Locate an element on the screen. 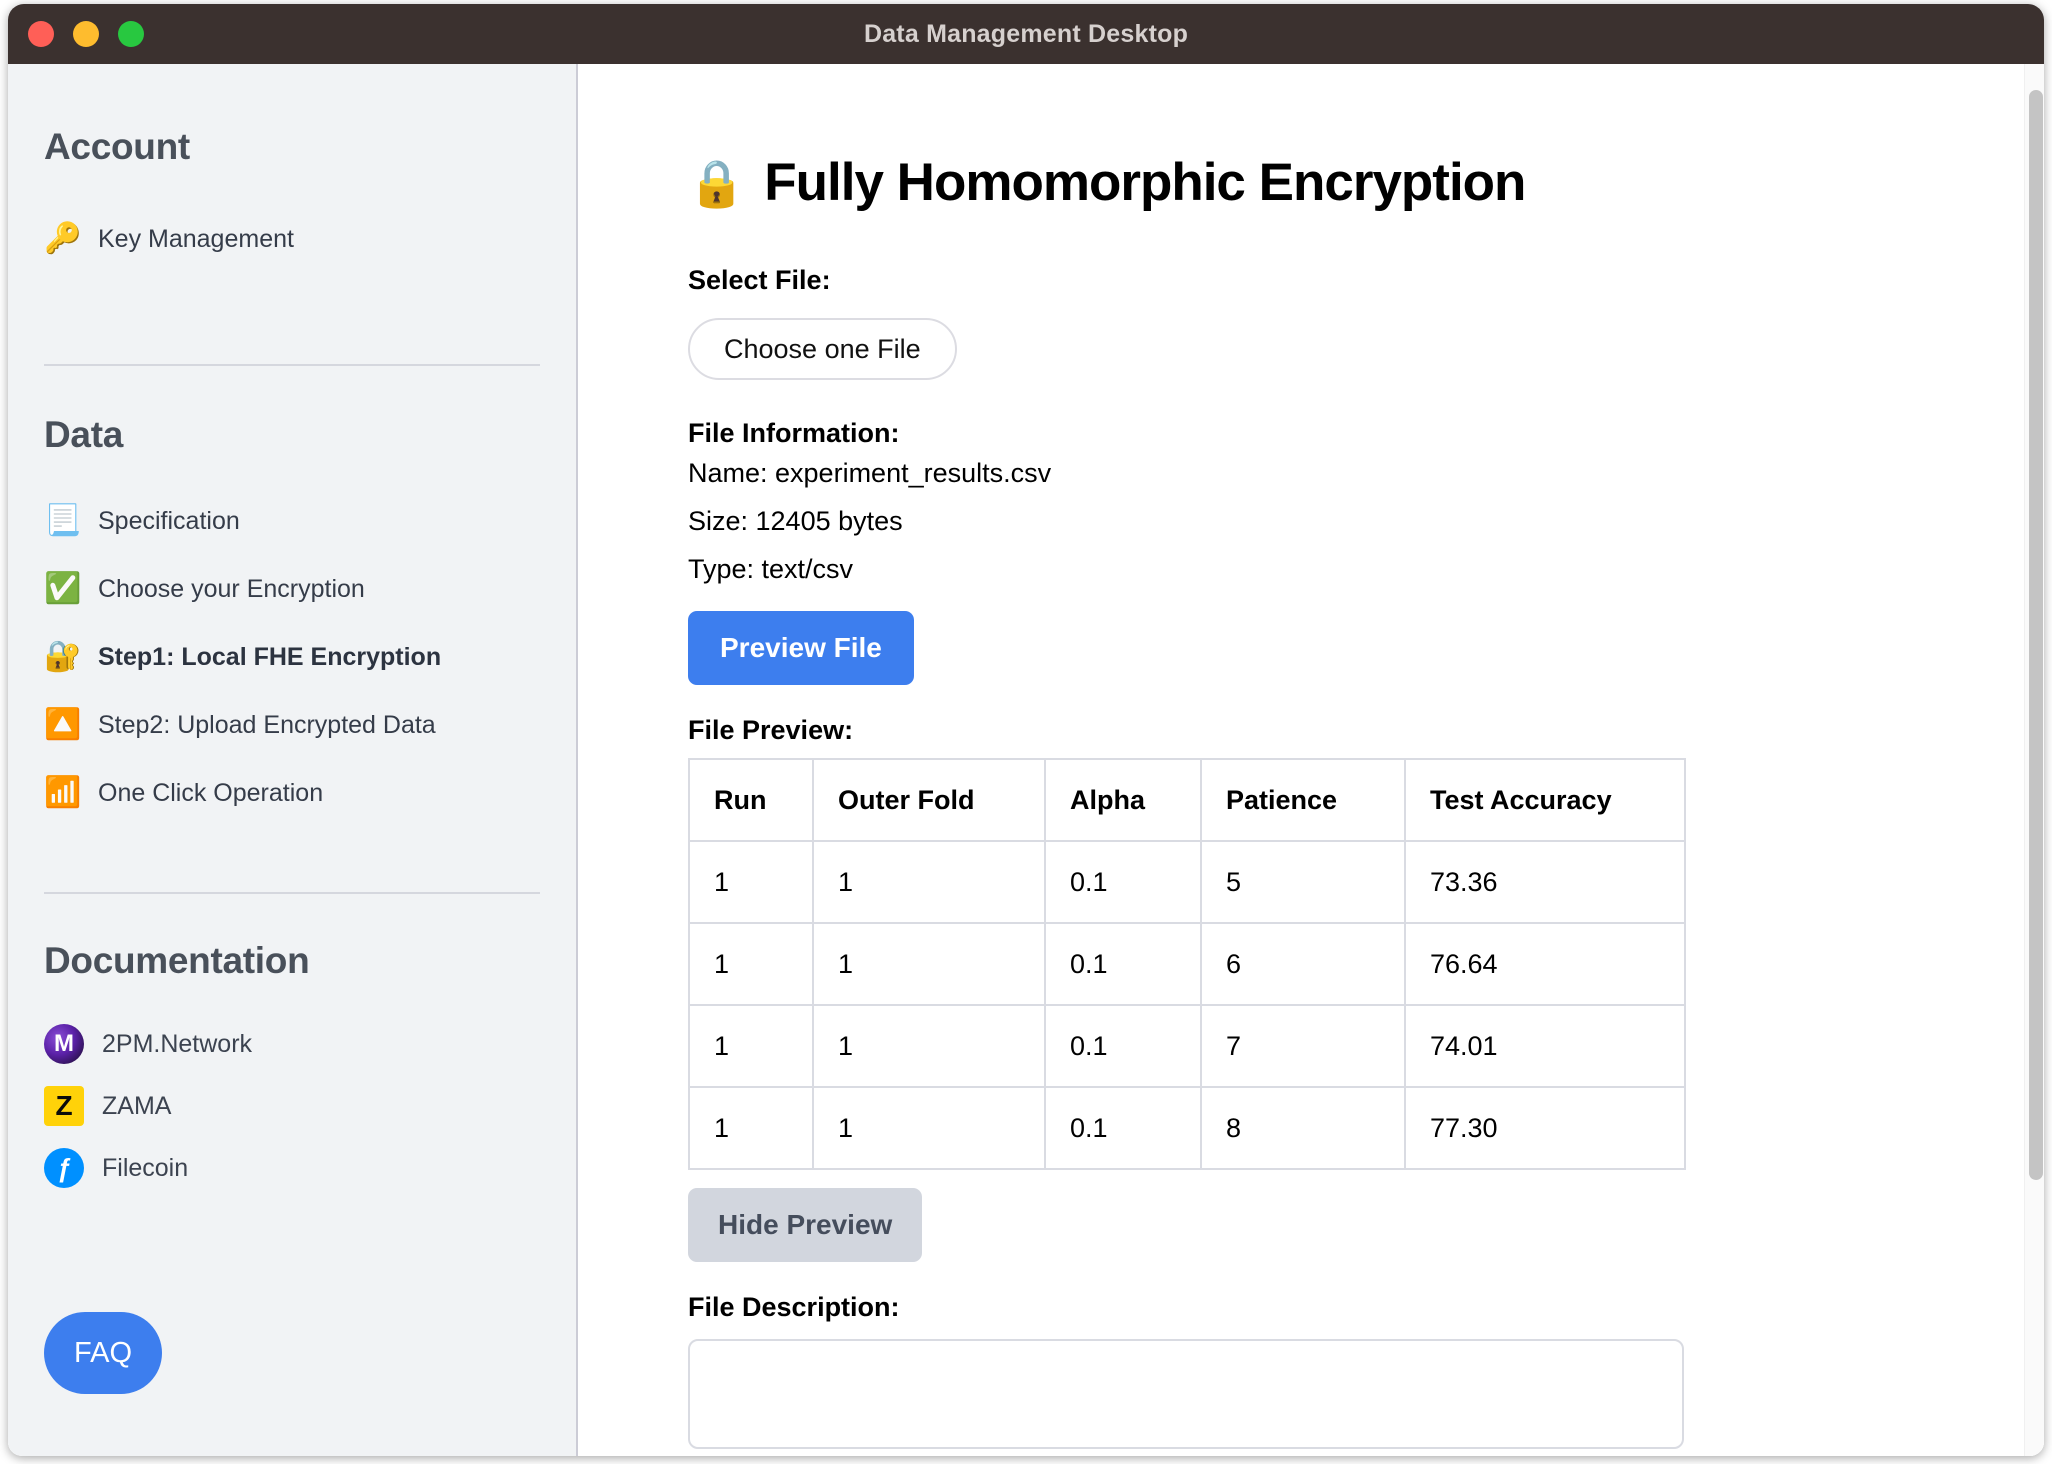 Image resolution: width=2052 pixels, height=1464 pixels. sidebar-item-key-management: 🔑 Key Management is located at coordinates (292, 239).